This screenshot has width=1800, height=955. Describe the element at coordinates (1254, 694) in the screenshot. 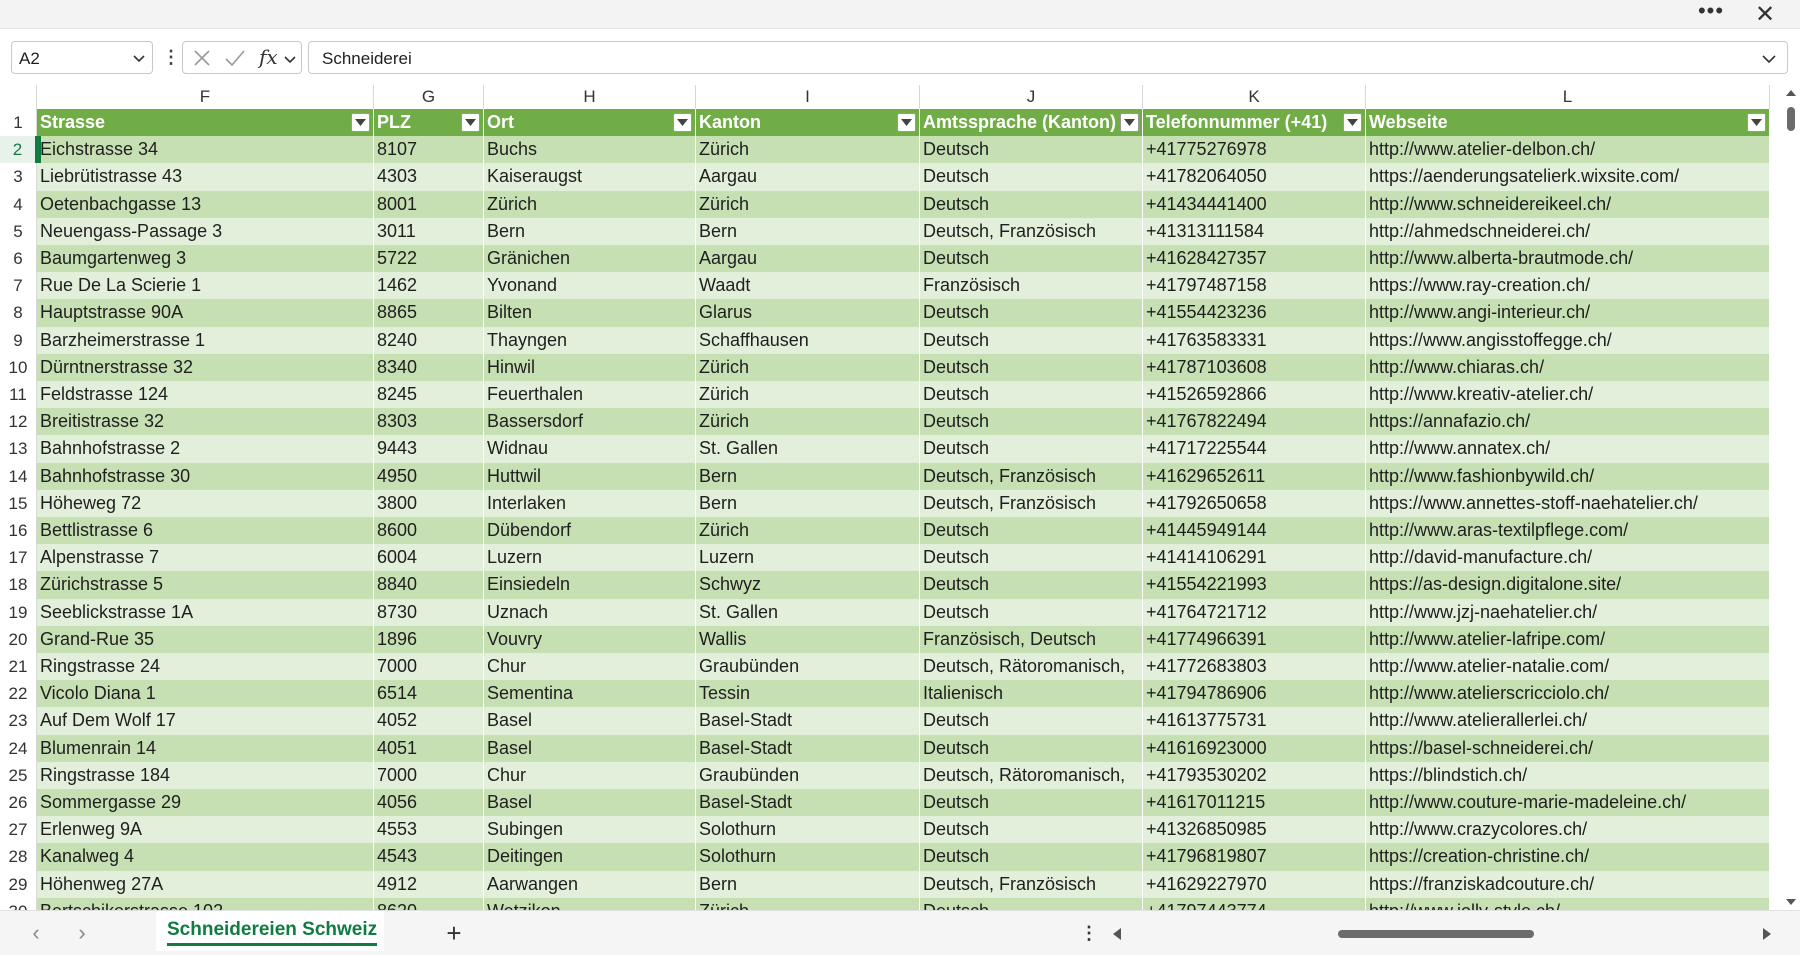

I see `table-cell: +41794786906` at that location.